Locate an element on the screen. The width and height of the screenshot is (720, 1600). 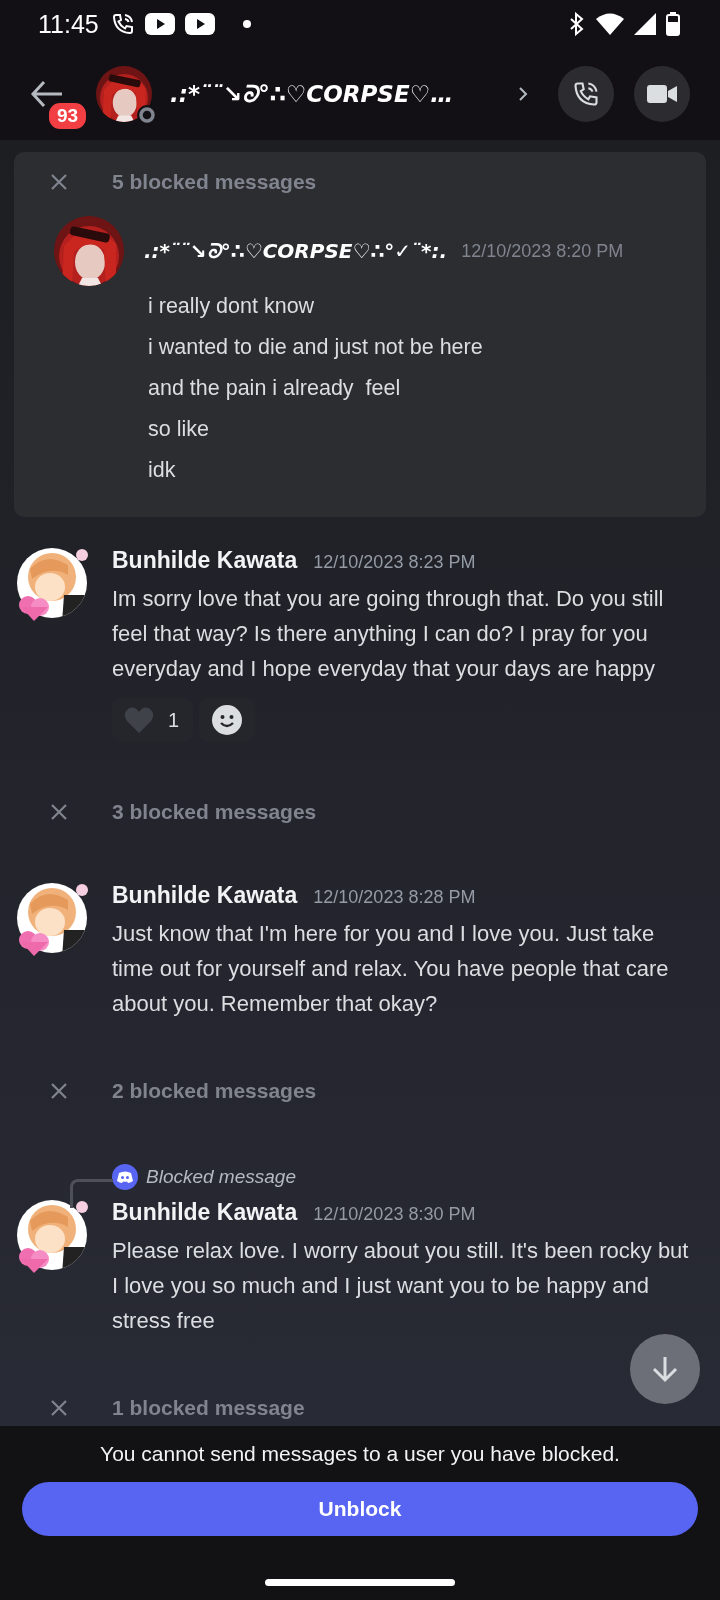
bluetooth-icon is located at coordinates (577, 24).